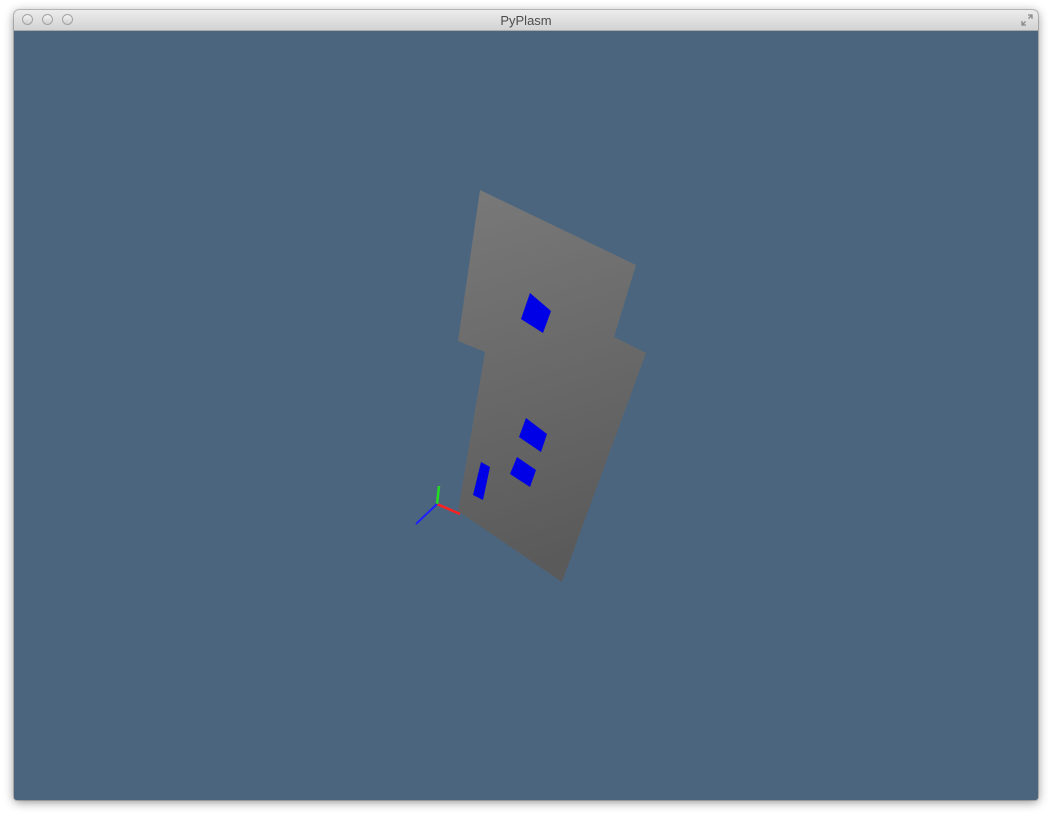  I want to click on title-bar: PyPlasm, so click(526, 20).